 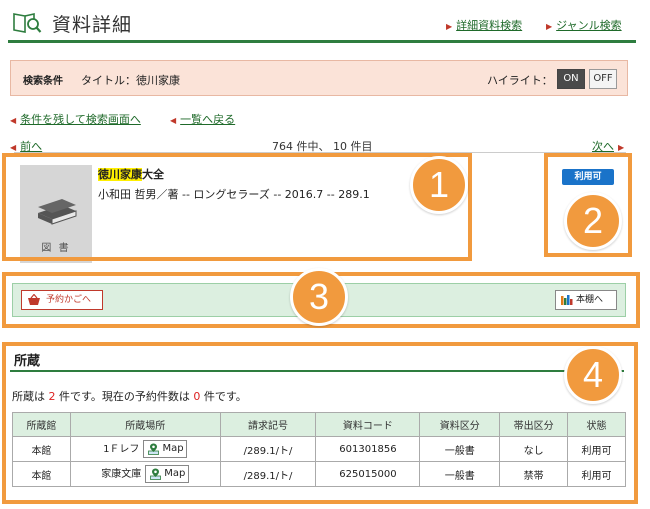 I want to click on callout-number-4: 4, so click(x=593, y=375).